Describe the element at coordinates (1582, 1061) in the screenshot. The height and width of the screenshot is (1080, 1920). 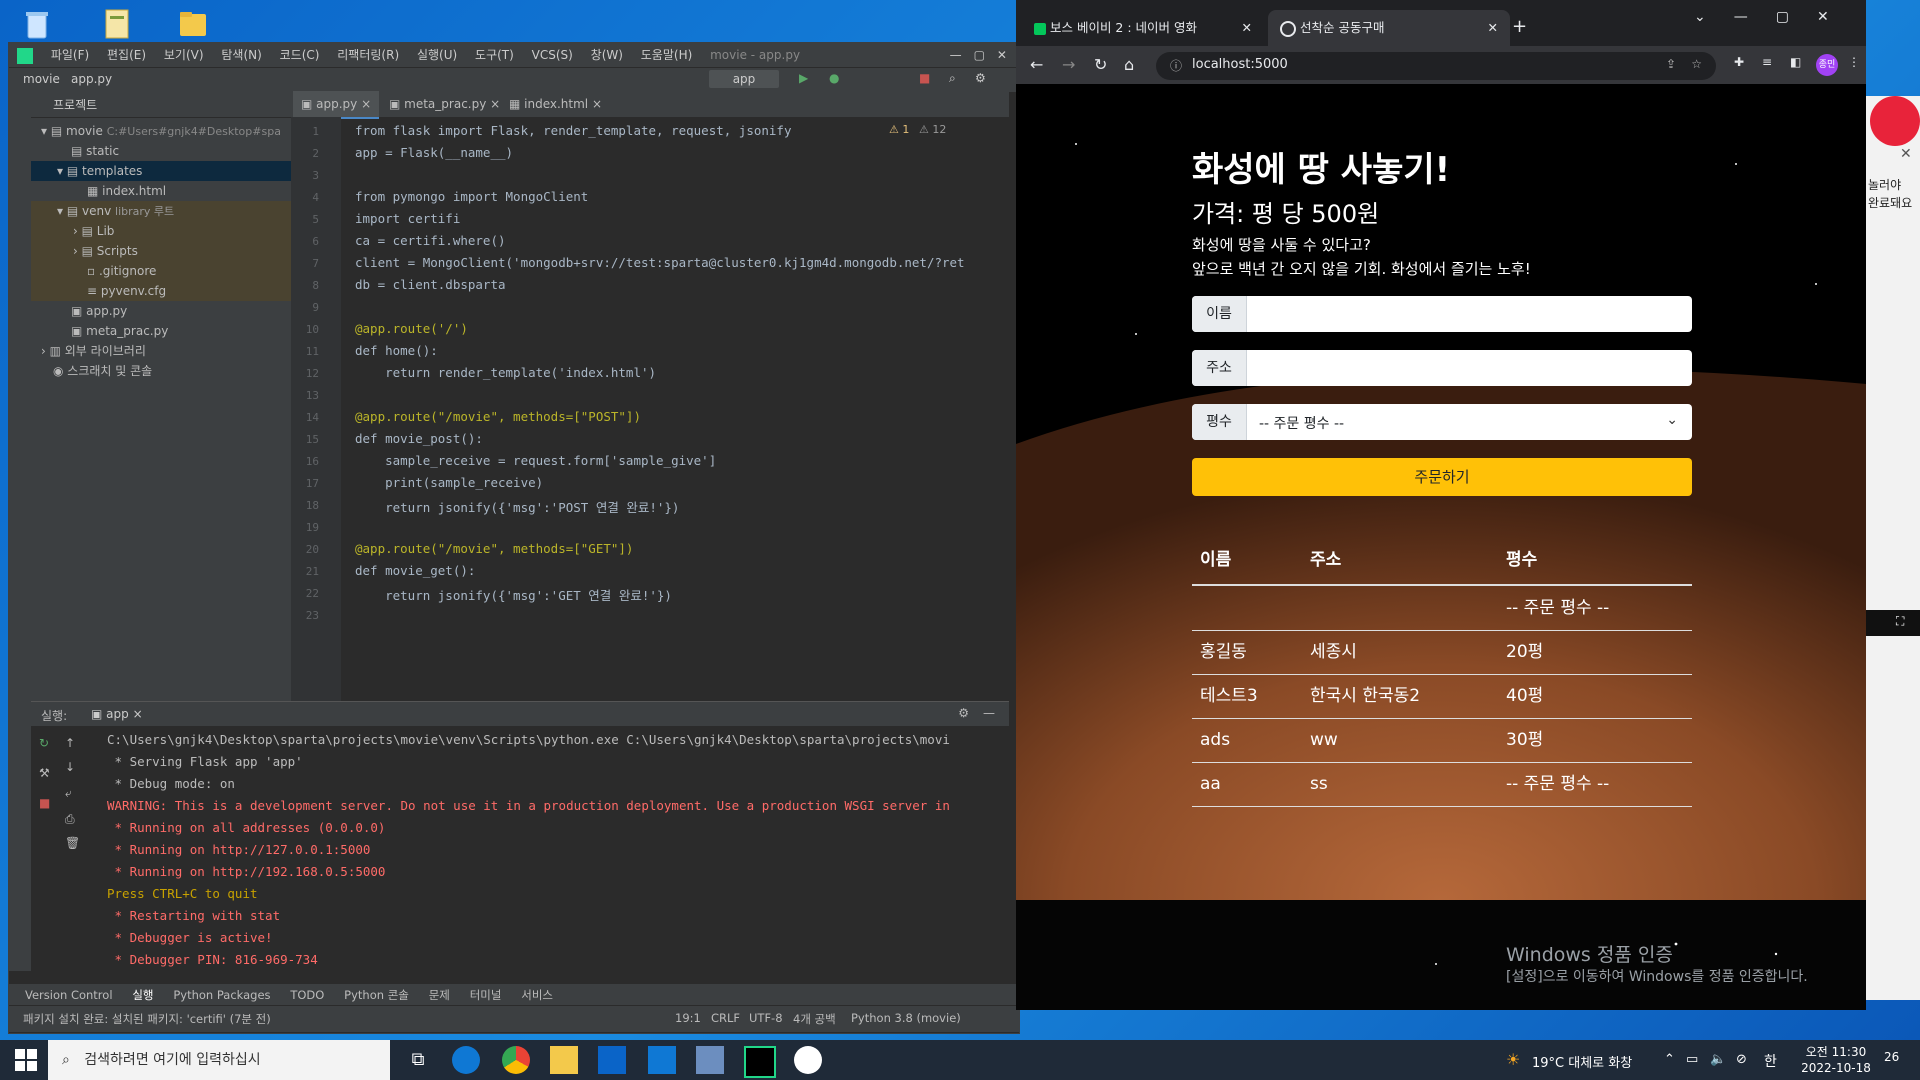
I see `weather-text: 19°C 대체로 화창` at that location.